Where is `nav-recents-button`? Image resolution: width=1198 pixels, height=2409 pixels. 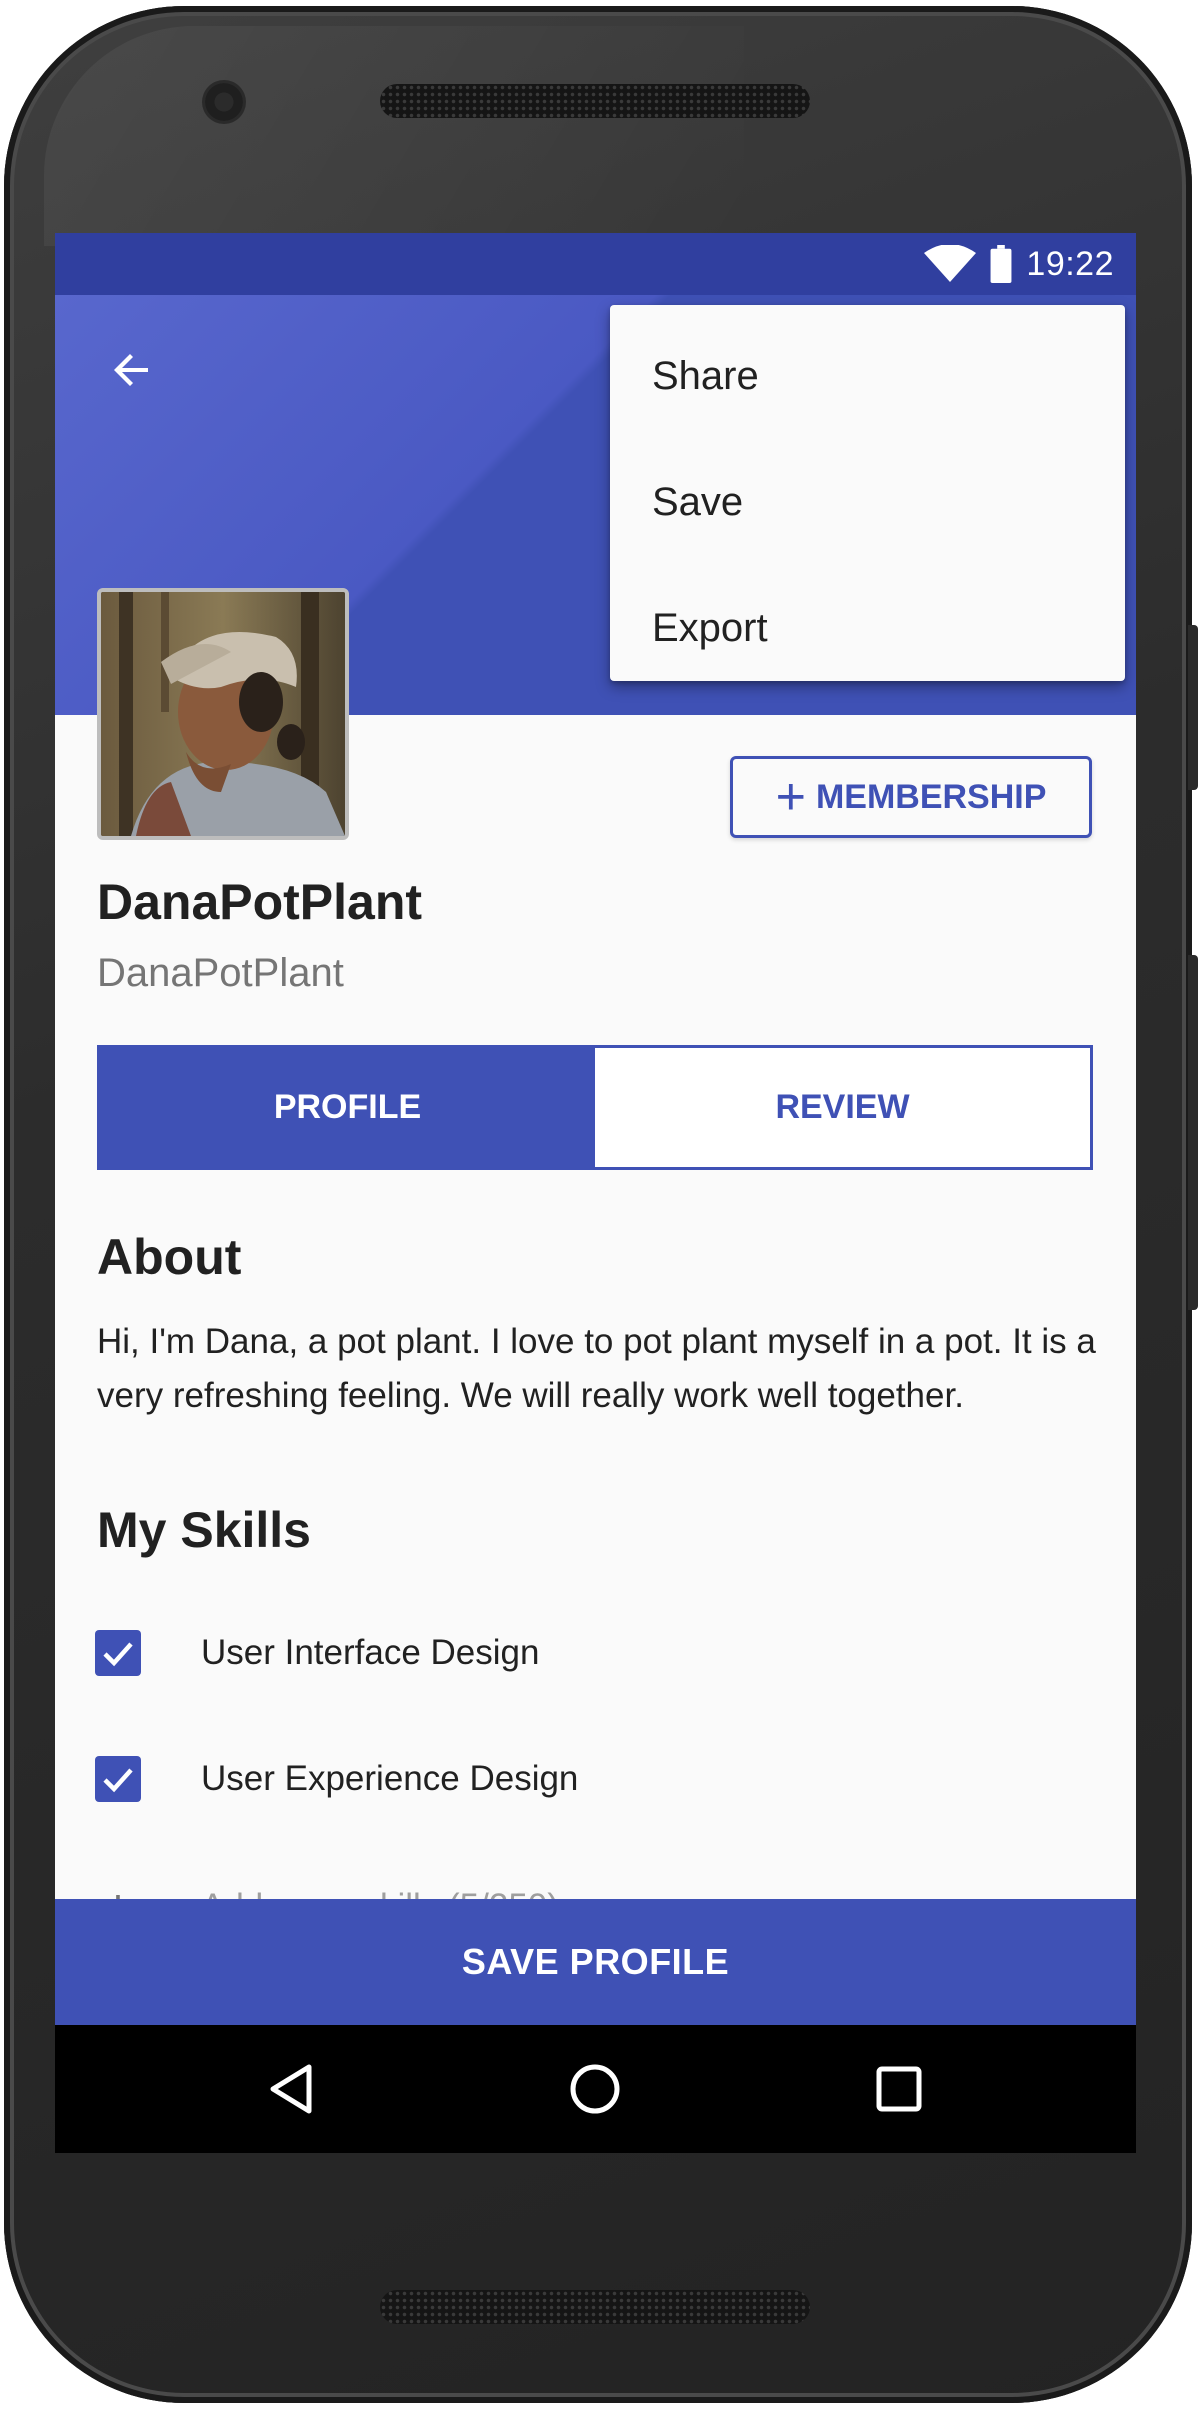 nav-recents-button is located at coordinates (899, 2089).